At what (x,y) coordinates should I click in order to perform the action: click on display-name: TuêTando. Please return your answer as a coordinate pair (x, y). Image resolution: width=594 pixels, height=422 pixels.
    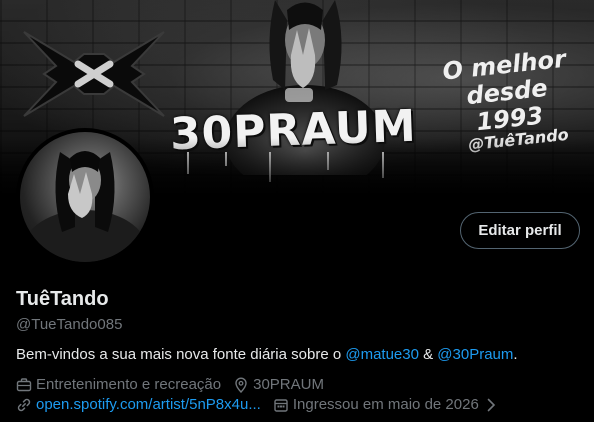
    Looking at the image, I should click on (62, 299).